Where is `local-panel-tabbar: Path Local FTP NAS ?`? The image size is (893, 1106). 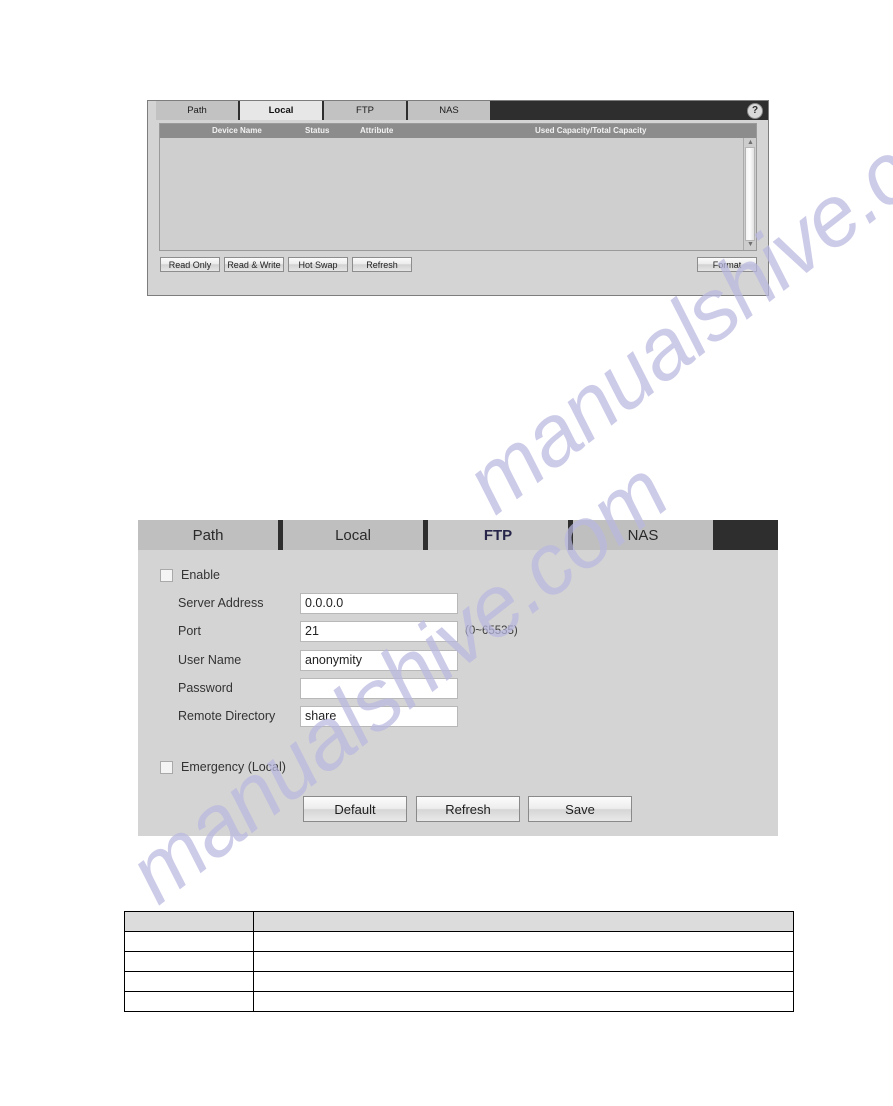 local-panel-tabbar: Path Local FTP NAS ? is located at coordinates (462, 110).